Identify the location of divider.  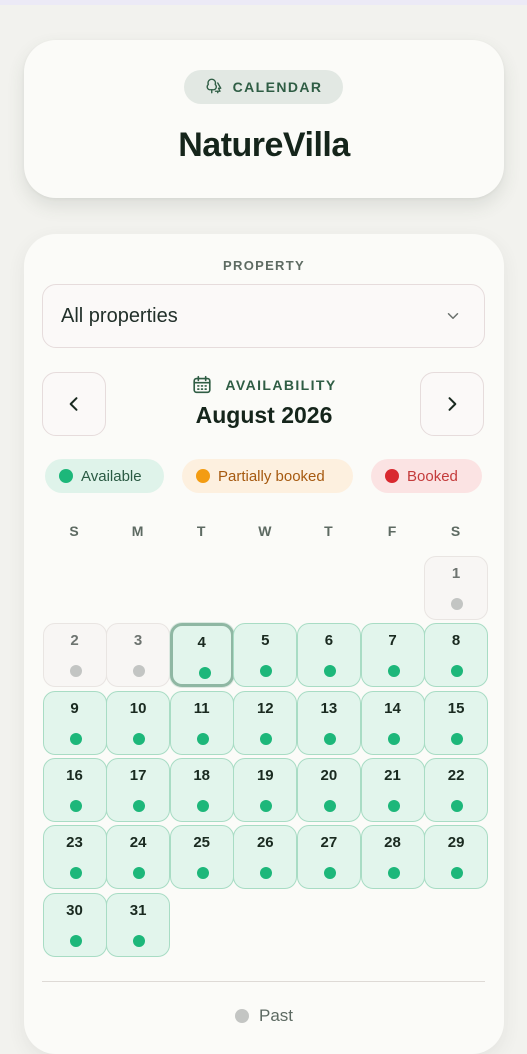
(263, 981).